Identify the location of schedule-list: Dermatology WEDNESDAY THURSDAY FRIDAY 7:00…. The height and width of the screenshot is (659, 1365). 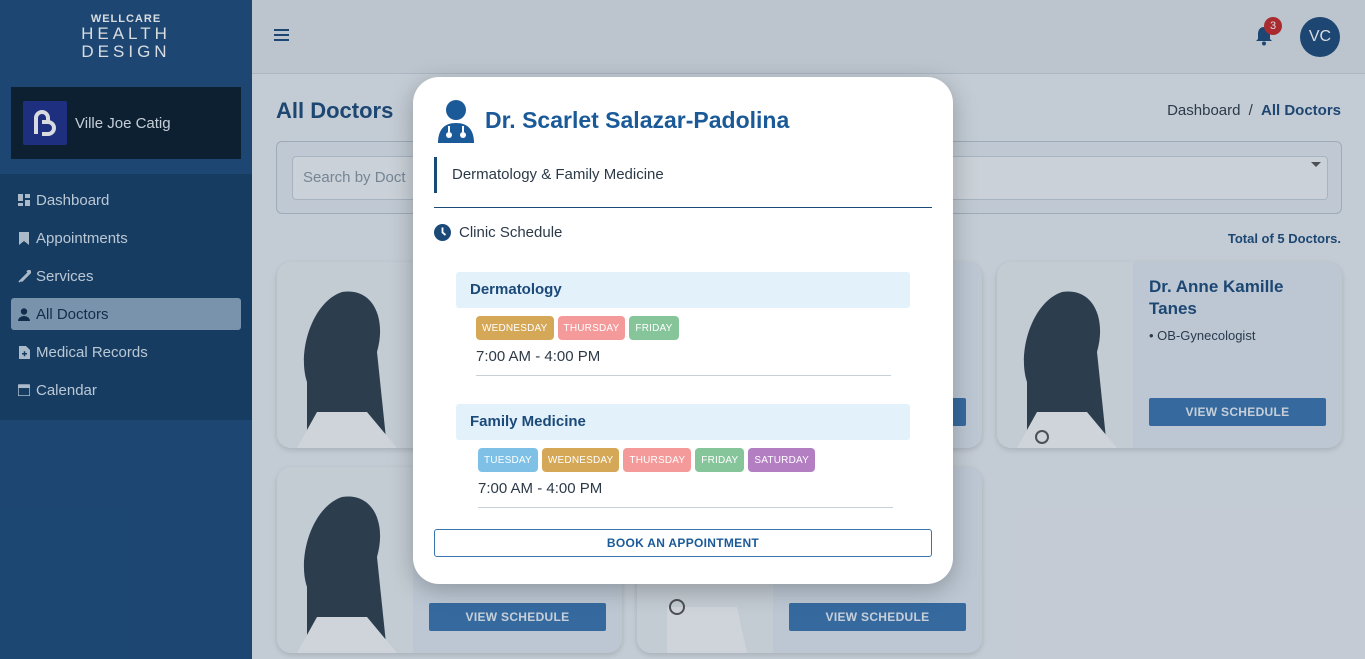
(683, 391).